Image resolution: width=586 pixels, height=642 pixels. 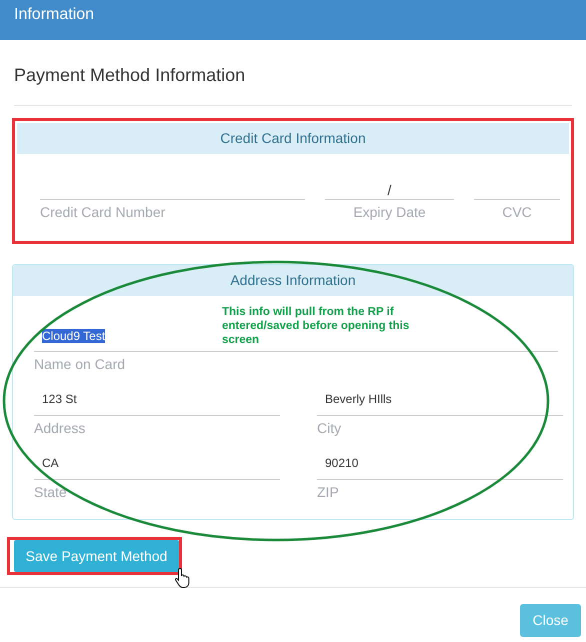 What do you see at coordinates (80, 364) in the screenshot?
I see `field-label: Name on Card` at bounding box center [80, 364].